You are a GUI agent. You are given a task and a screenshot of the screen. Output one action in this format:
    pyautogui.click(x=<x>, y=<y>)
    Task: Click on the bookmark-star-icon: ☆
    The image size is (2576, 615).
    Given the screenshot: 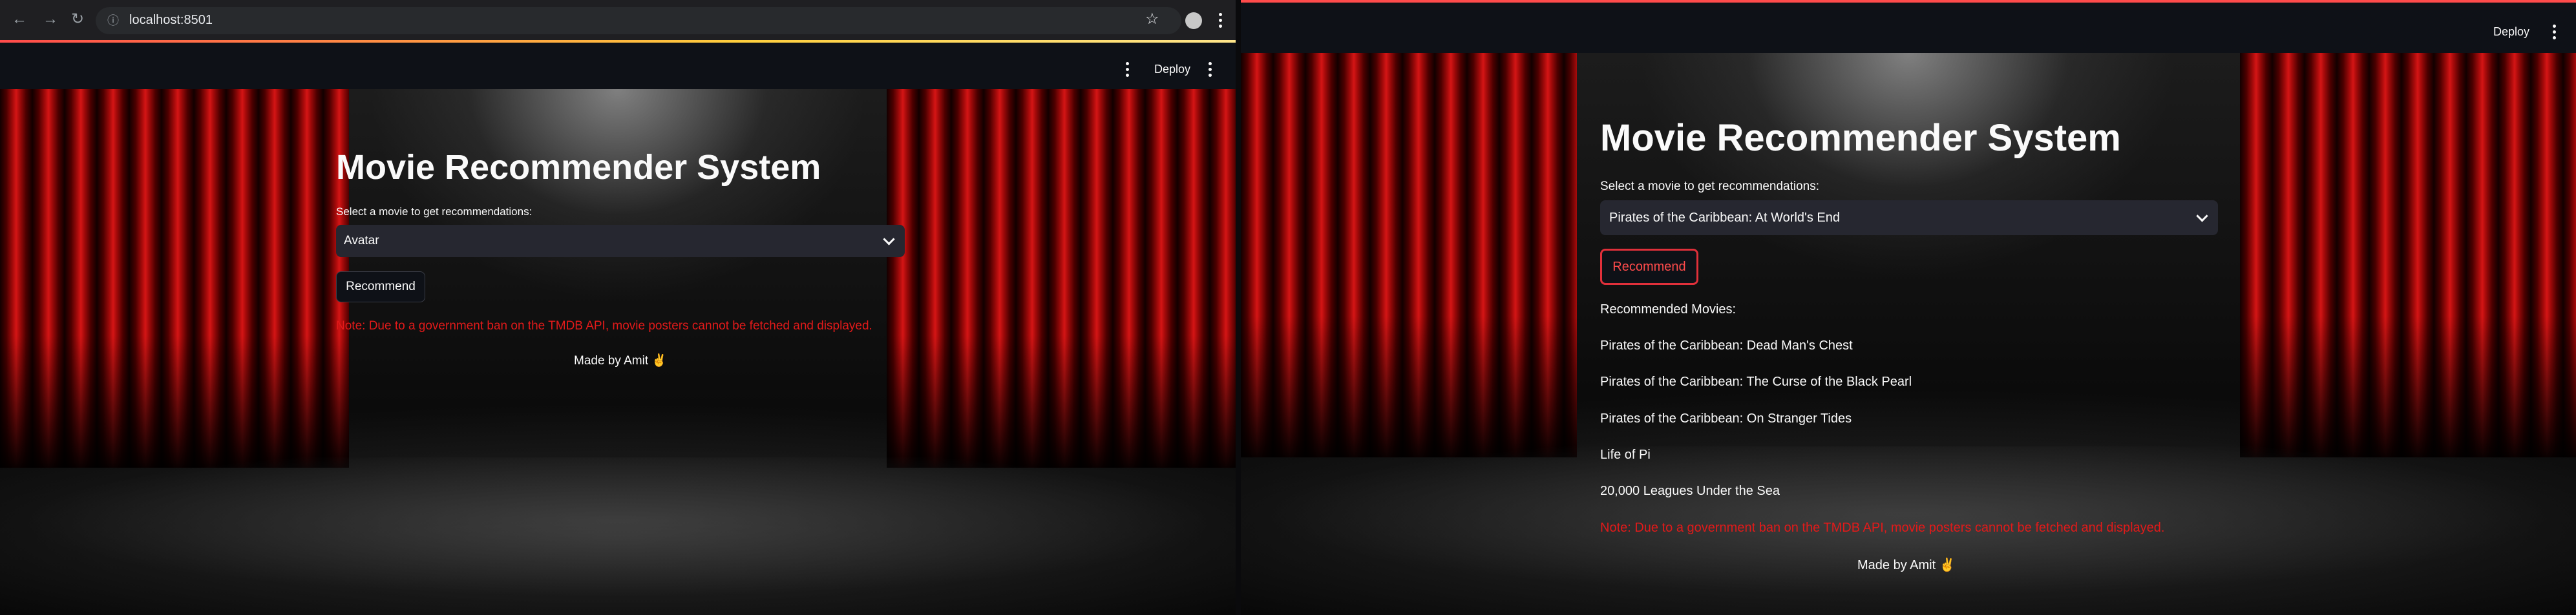 What is the action you would take?
    pyautogui.click(x=1152, y=19)
    